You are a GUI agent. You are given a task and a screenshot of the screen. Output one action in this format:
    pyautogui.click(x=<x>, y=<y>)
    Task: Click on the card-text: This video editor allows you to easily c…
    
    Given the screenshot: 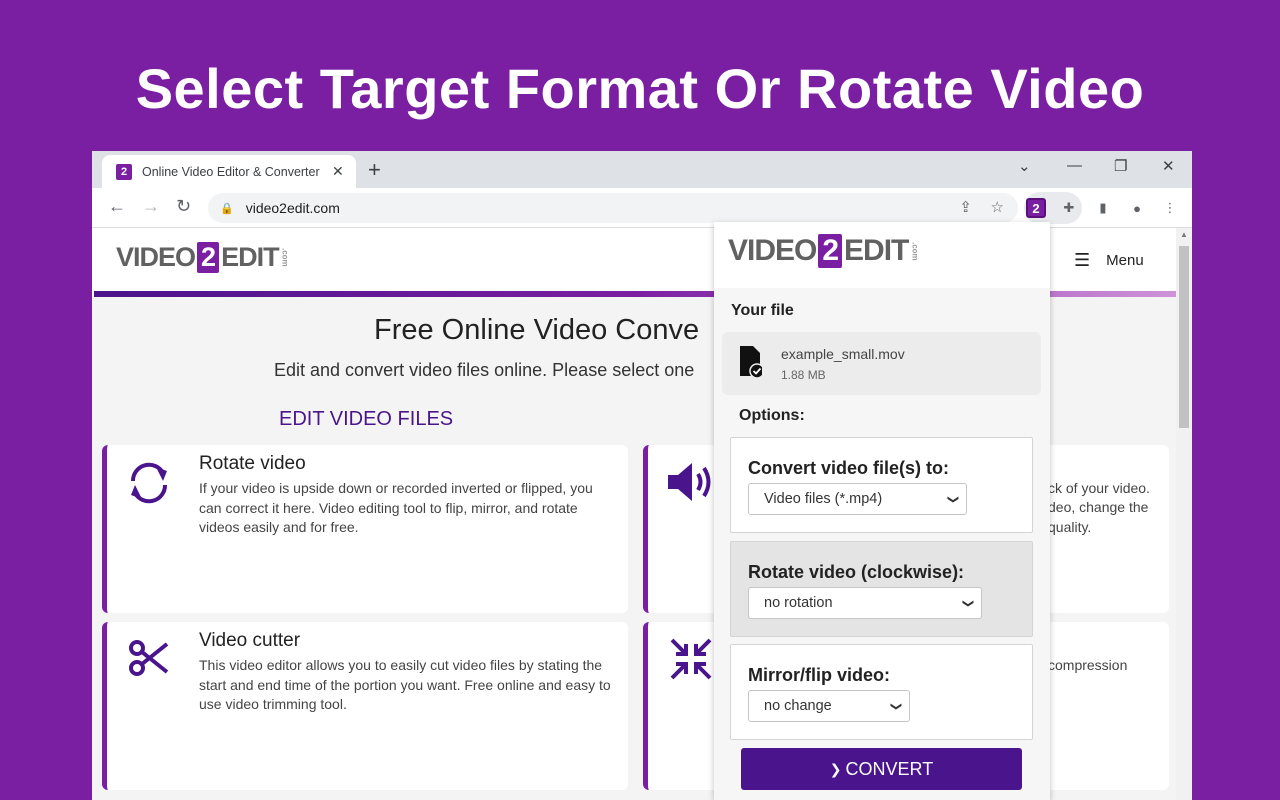 What is the action you would take?
    pyautogui.click(x=405, y=684)
    